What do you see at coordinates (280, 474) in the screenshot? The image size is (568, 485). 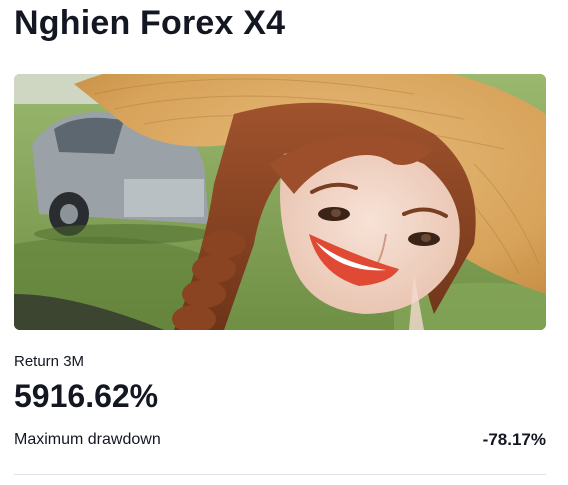 I see `divider` at bounding box center [280, 474].